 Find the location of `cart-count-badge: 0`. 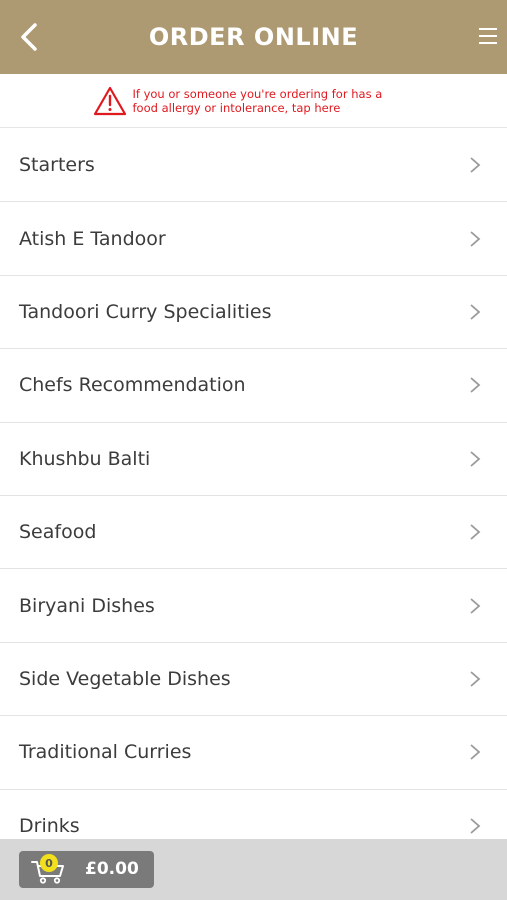

cart-count-badge: 0 is located at coordinates (49, 863).